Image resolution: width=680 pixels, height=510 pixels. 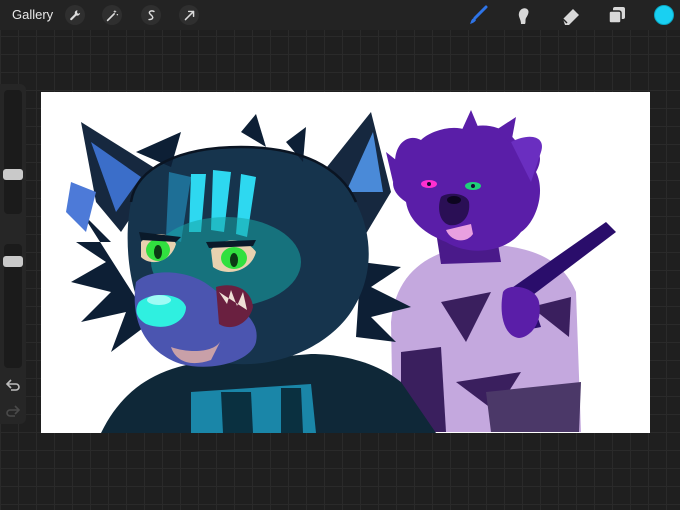 I want to click on gallery-button: Gallery, so click(x=32, y=14).